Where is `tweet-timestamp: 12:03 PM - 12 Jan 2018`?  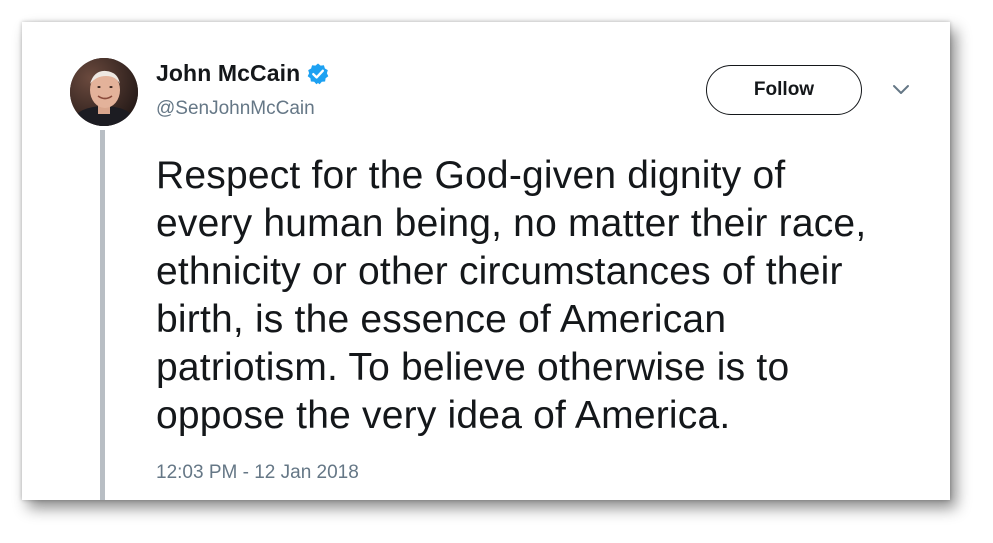
tweet-timestamp: 12:03 PM - 12 Jan 2018 is located at coordinates (257, 473).